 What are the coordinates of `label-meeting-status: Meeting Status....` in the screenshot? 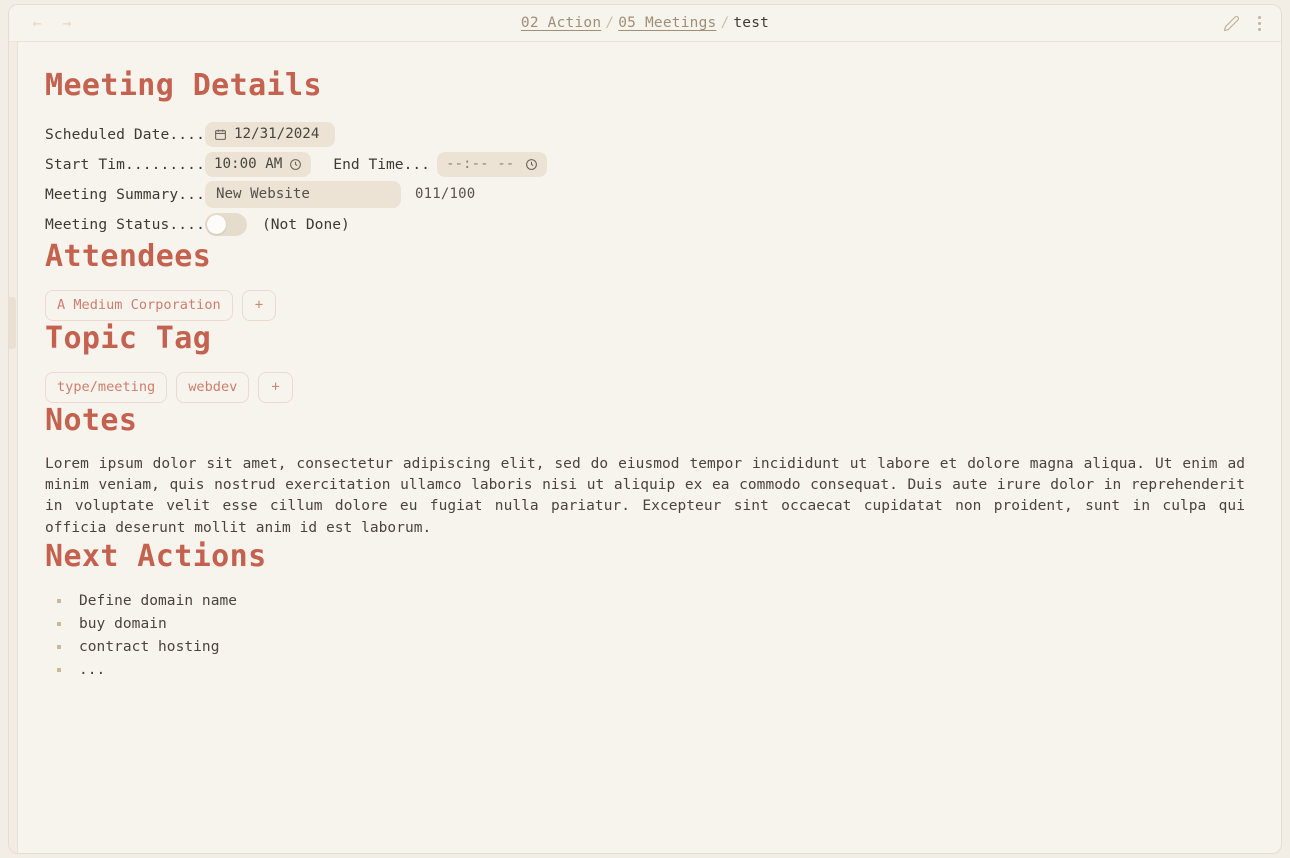 It's located at (125, 224).